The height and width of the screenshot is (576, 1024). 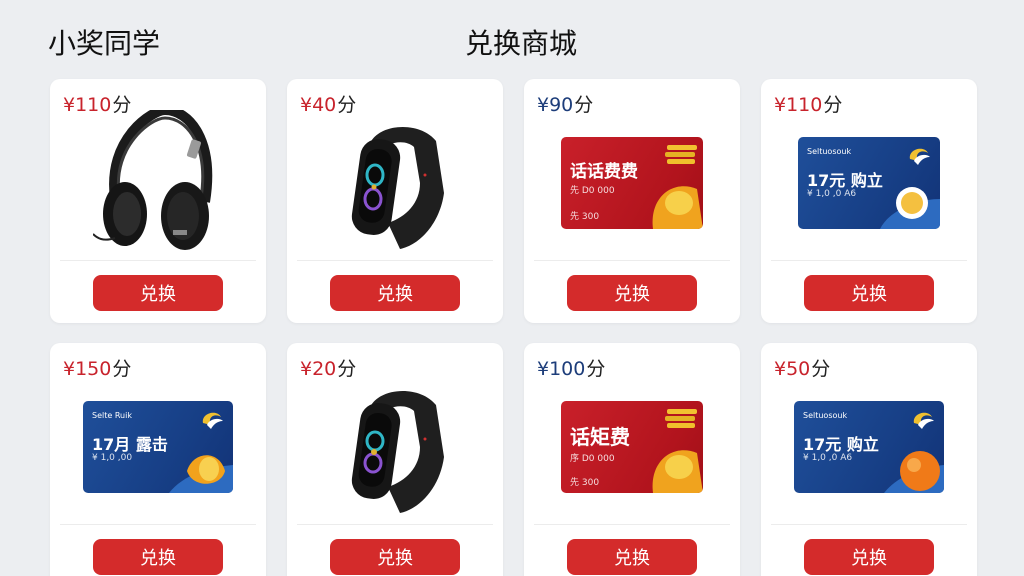 I want to click on phone-card-image: 话矩费 序 D0 000 先 300, so click(x=632, y=447).